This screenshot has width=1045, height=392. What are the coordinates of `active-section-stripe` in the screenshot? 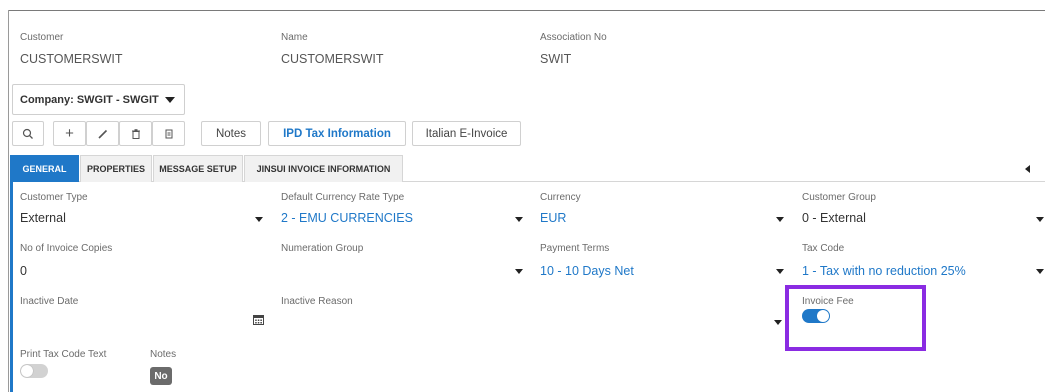 It's located at (11, 287).